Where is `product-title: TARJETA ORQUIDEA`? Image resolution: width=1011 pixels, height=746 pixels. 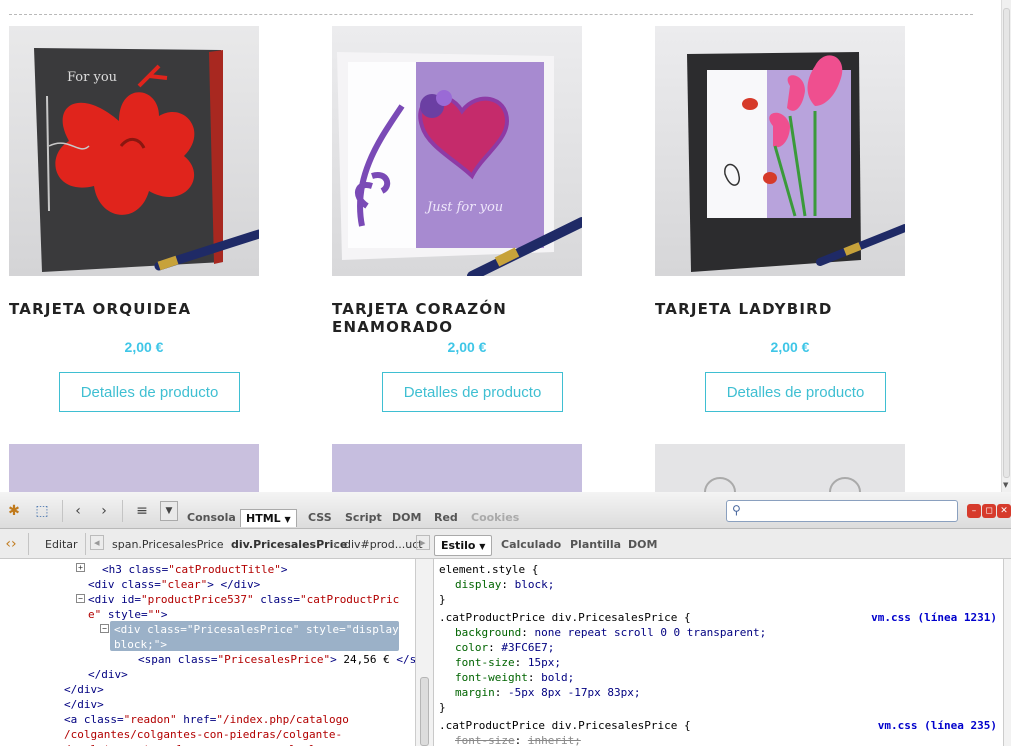
product-title: TARJETA ORQUIDEA is located at coordinates (159, 309).